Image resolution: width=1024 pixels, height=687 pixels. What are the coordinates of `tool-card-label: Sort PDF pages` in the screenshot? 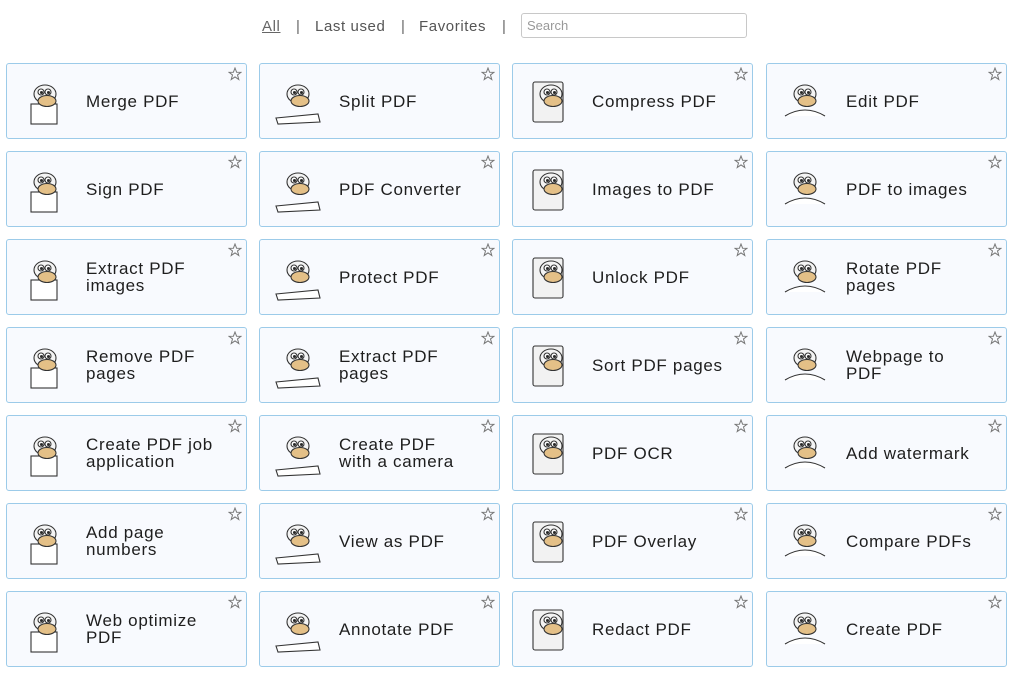 It's located at (657, 365).